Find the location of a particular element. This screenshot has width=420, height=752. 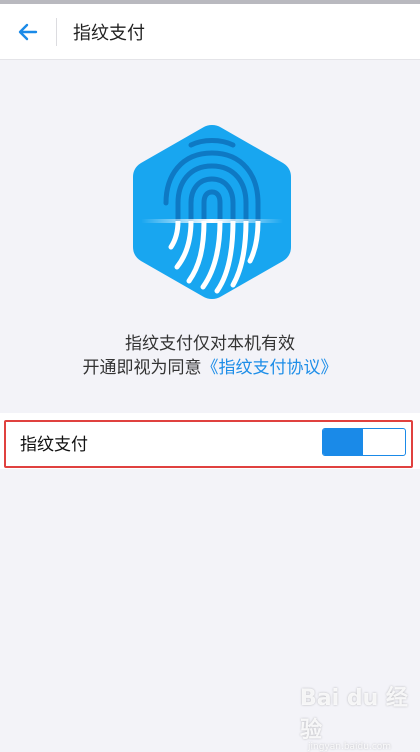

watermark-text: Bai du 经验 is located at coordinates (354, 714).